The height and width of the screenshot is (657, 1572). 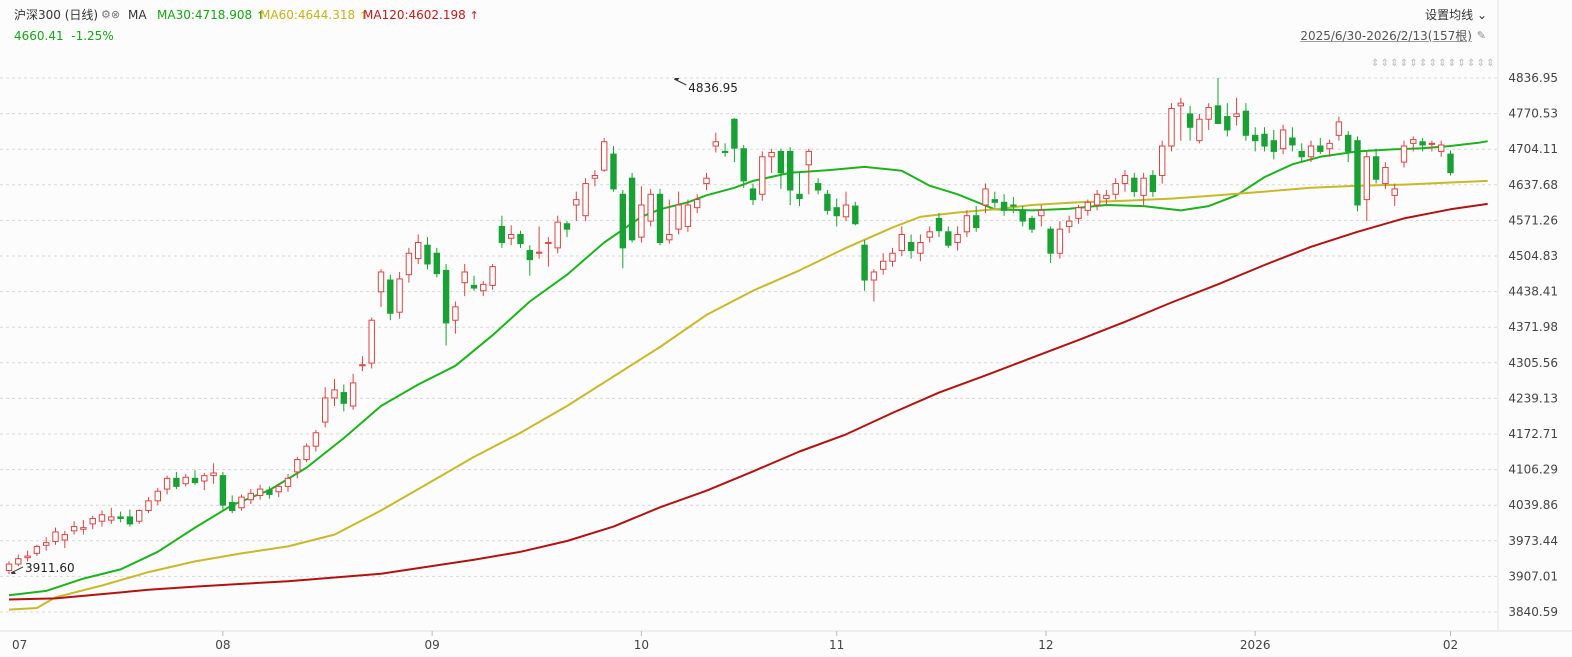 I want to click on x-tick-label: 02, so click(x=1450, y=645).